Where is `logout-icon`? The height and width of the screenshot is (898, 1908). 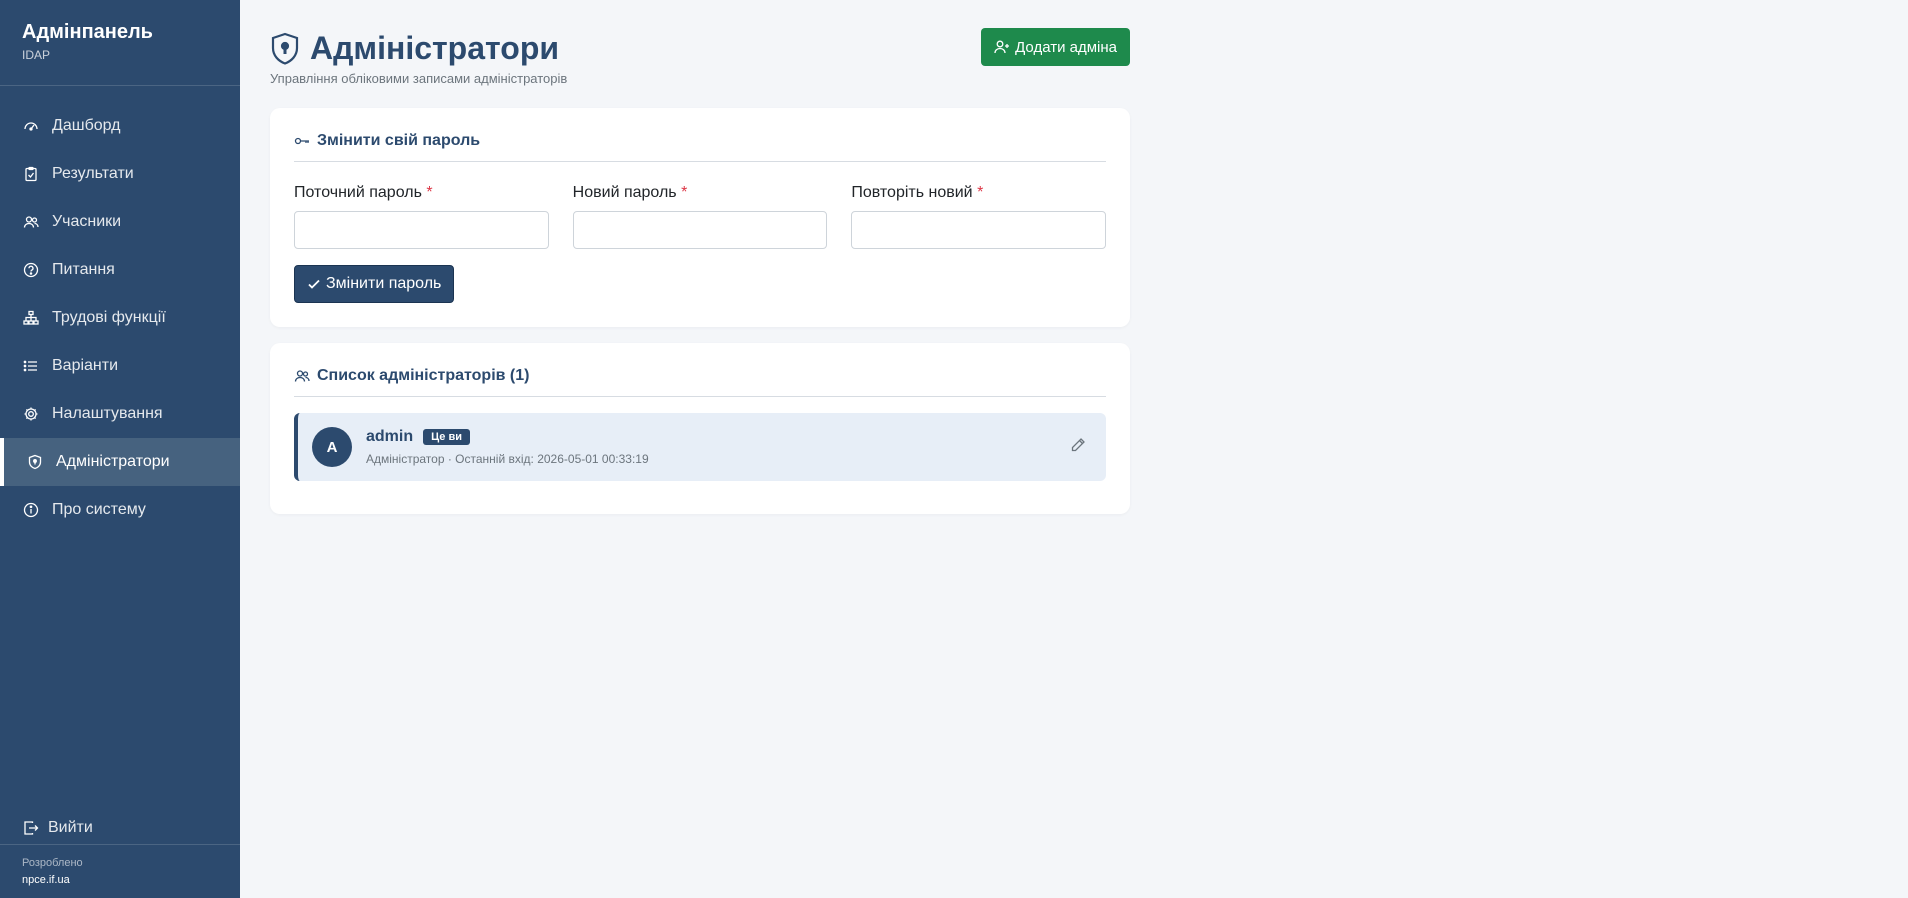 logout-icon is located at coordinates (31, 828).